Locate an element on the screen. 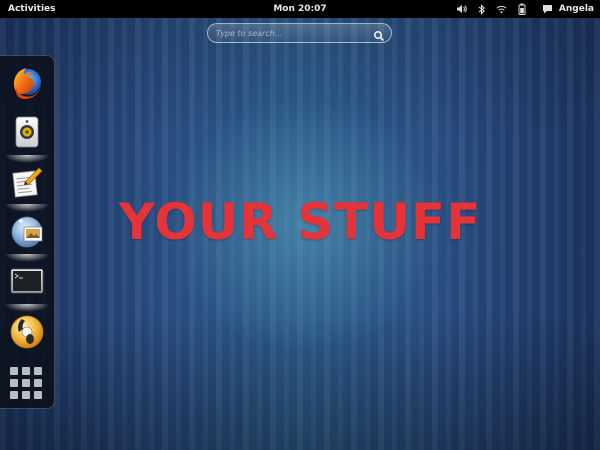 This screenshot has height=450, width=600. search-icon is located at coordinates (379, 34).